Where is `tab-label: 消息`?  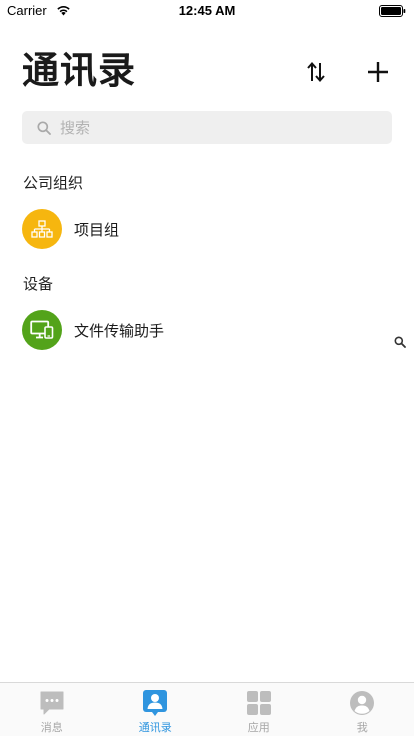
tab-label: 消息 is located at coordinates (51, 727).